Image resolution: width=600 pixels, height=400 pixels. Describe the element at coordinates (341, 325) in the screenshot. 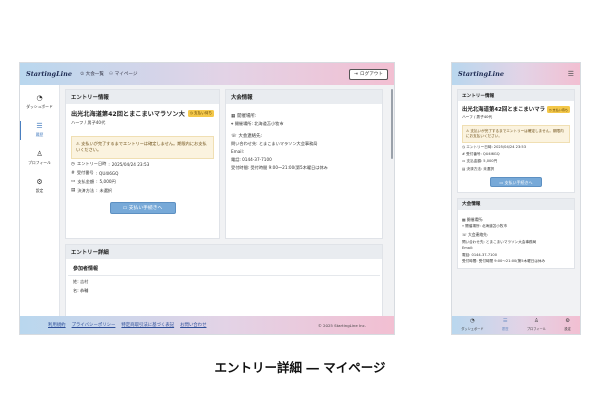

I see `copyright: © 2025 StartingLine Inc.` at that location.